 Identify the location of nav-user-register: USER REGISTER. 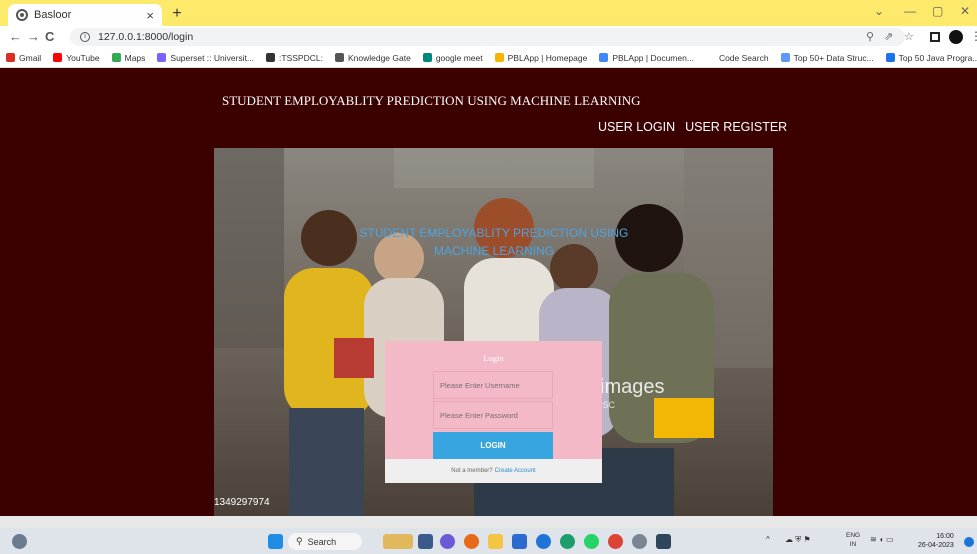
(736, 127).